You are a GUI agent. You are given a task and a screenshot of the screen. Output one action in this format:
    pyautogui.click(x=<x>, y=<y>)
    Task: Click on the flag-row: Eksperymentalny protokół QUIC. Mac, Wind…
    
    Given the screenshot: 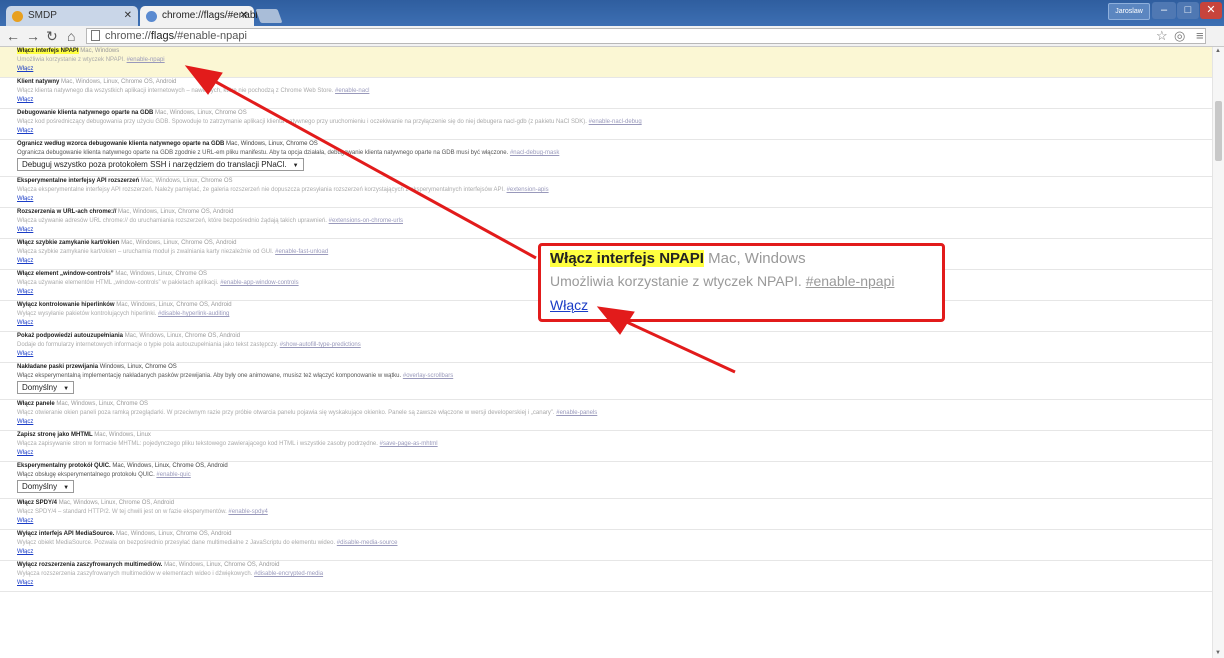 What is the action you would take?
    pyautogui.click(x=606, y=480)
    